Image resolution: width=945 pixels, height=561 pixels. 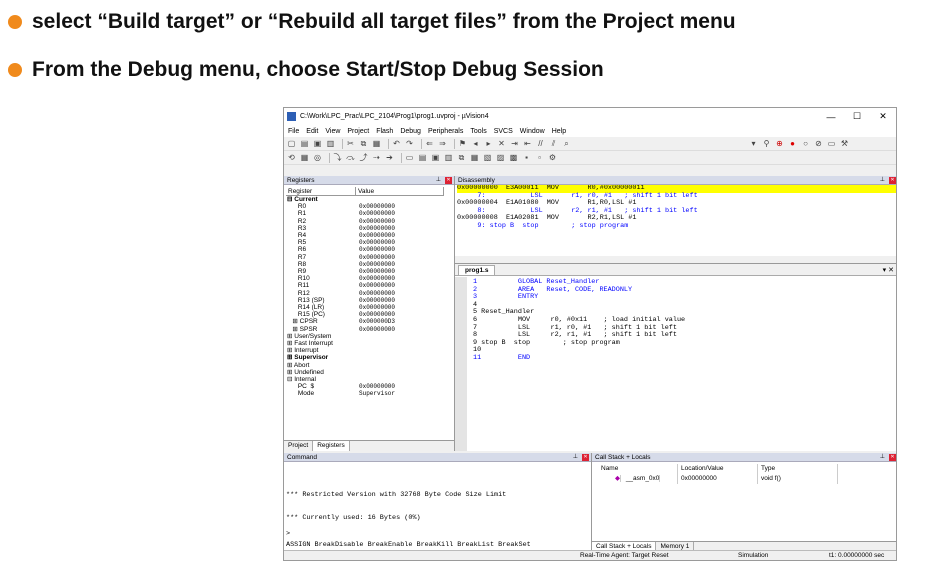 I want to click on breakpoint-icon: ●, so click(x=792, y=143).